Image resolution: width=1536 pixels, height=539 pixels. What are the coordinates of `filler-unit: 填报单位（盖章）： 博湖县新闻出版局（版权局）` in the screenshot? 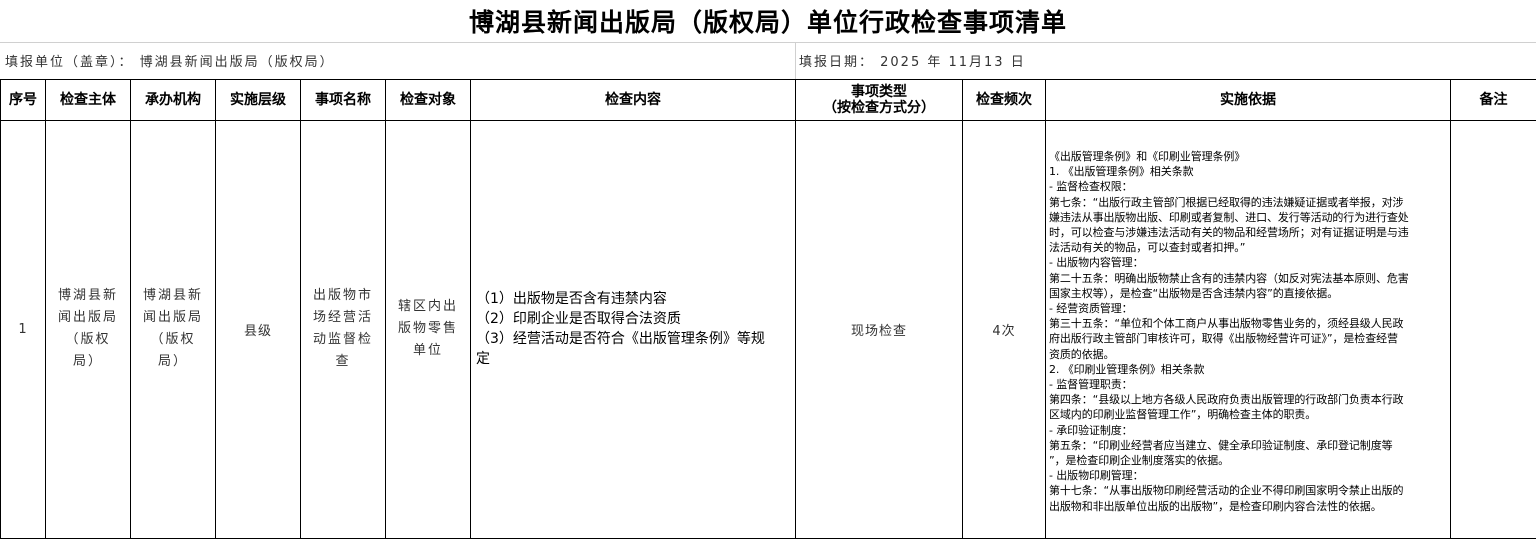 It's located at (397, 60).